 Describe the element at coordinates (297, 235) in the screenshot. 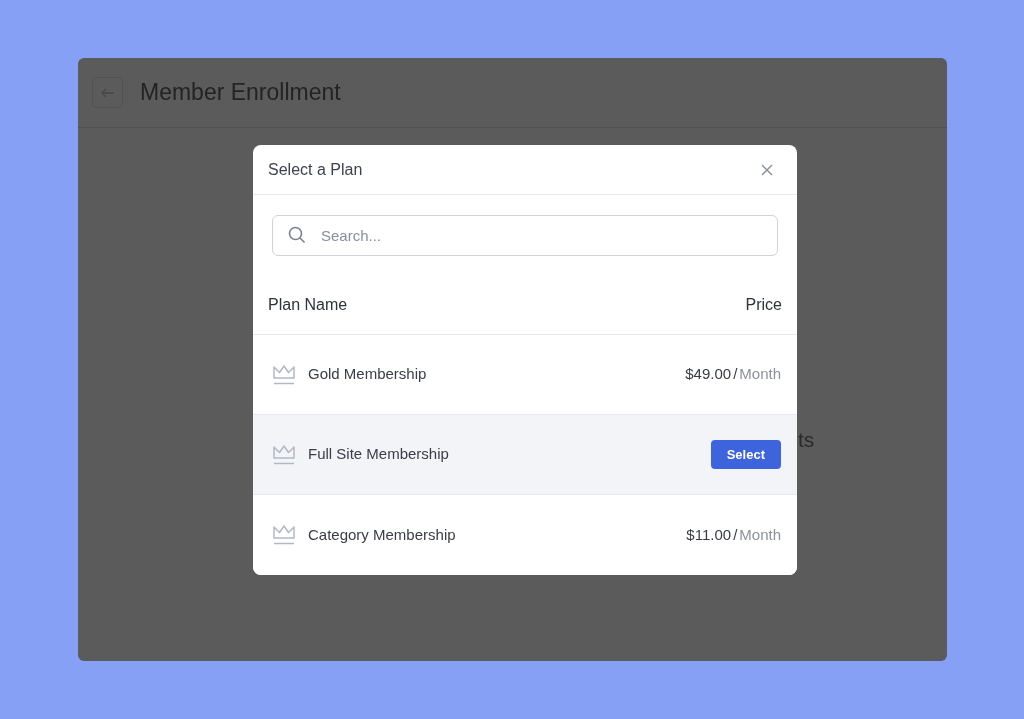

I see `search-icon` at that location.